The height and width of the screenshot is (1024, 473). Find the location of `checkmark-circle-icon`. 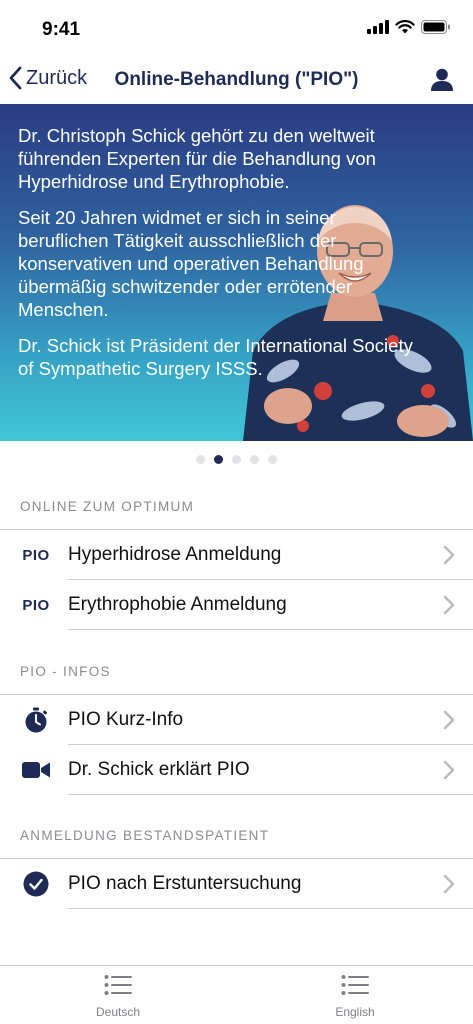

checkmark-circle-icon is located at coordinates (36, 884).